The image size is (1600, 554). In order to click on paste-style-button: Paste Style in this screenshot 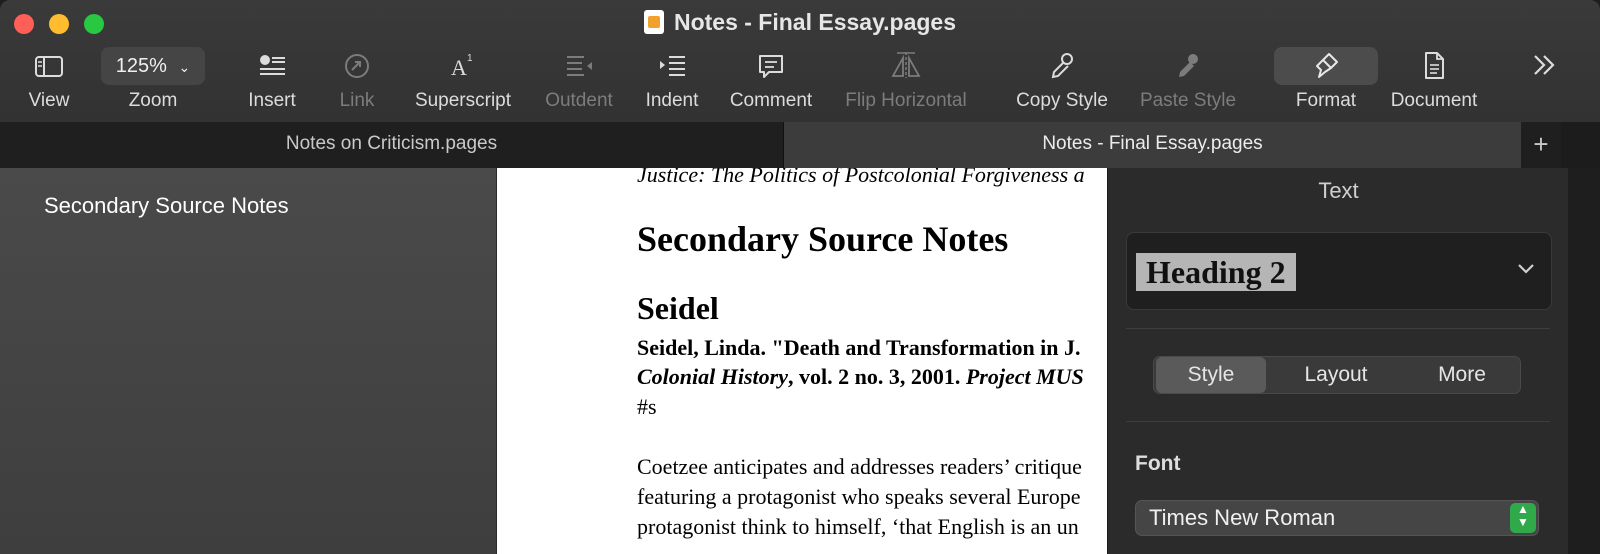, I will do `click(1188, 80)`.